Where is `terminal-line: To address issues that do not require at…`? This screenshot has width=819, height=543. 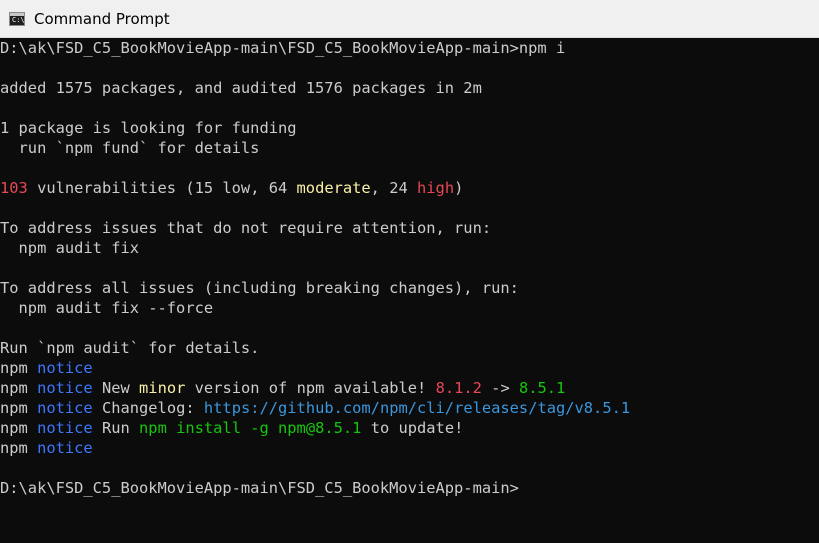
terminal-line: To address issues that do not require at… is located at coordinates (409, 228).